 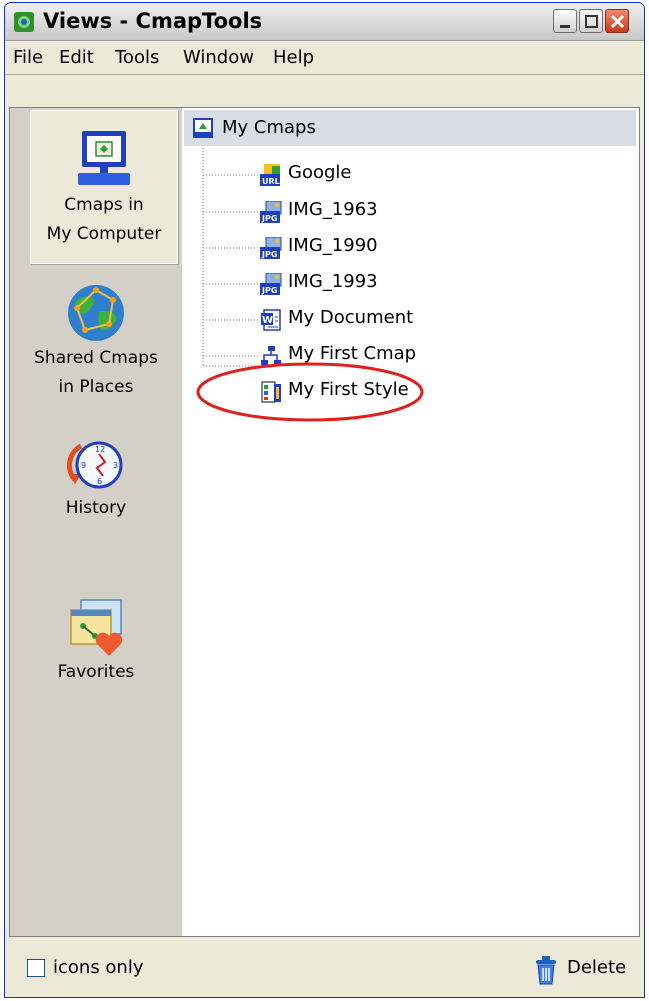 I want to click on icons-only-checkbox, so click(x=36, y=968).